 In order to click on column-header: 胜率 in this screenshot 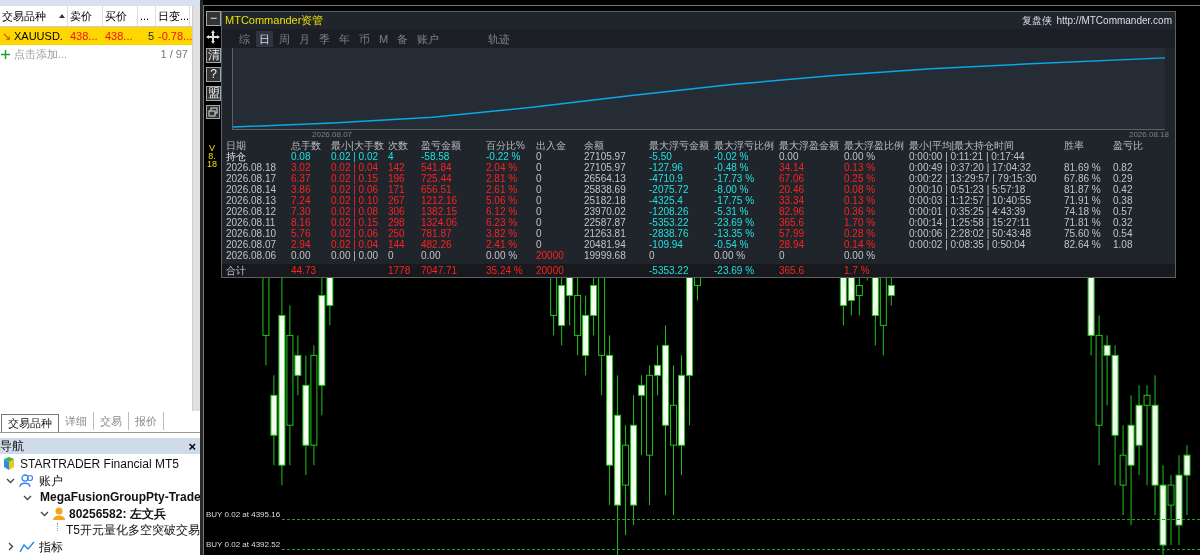, I will do `click(1074, 145)`.